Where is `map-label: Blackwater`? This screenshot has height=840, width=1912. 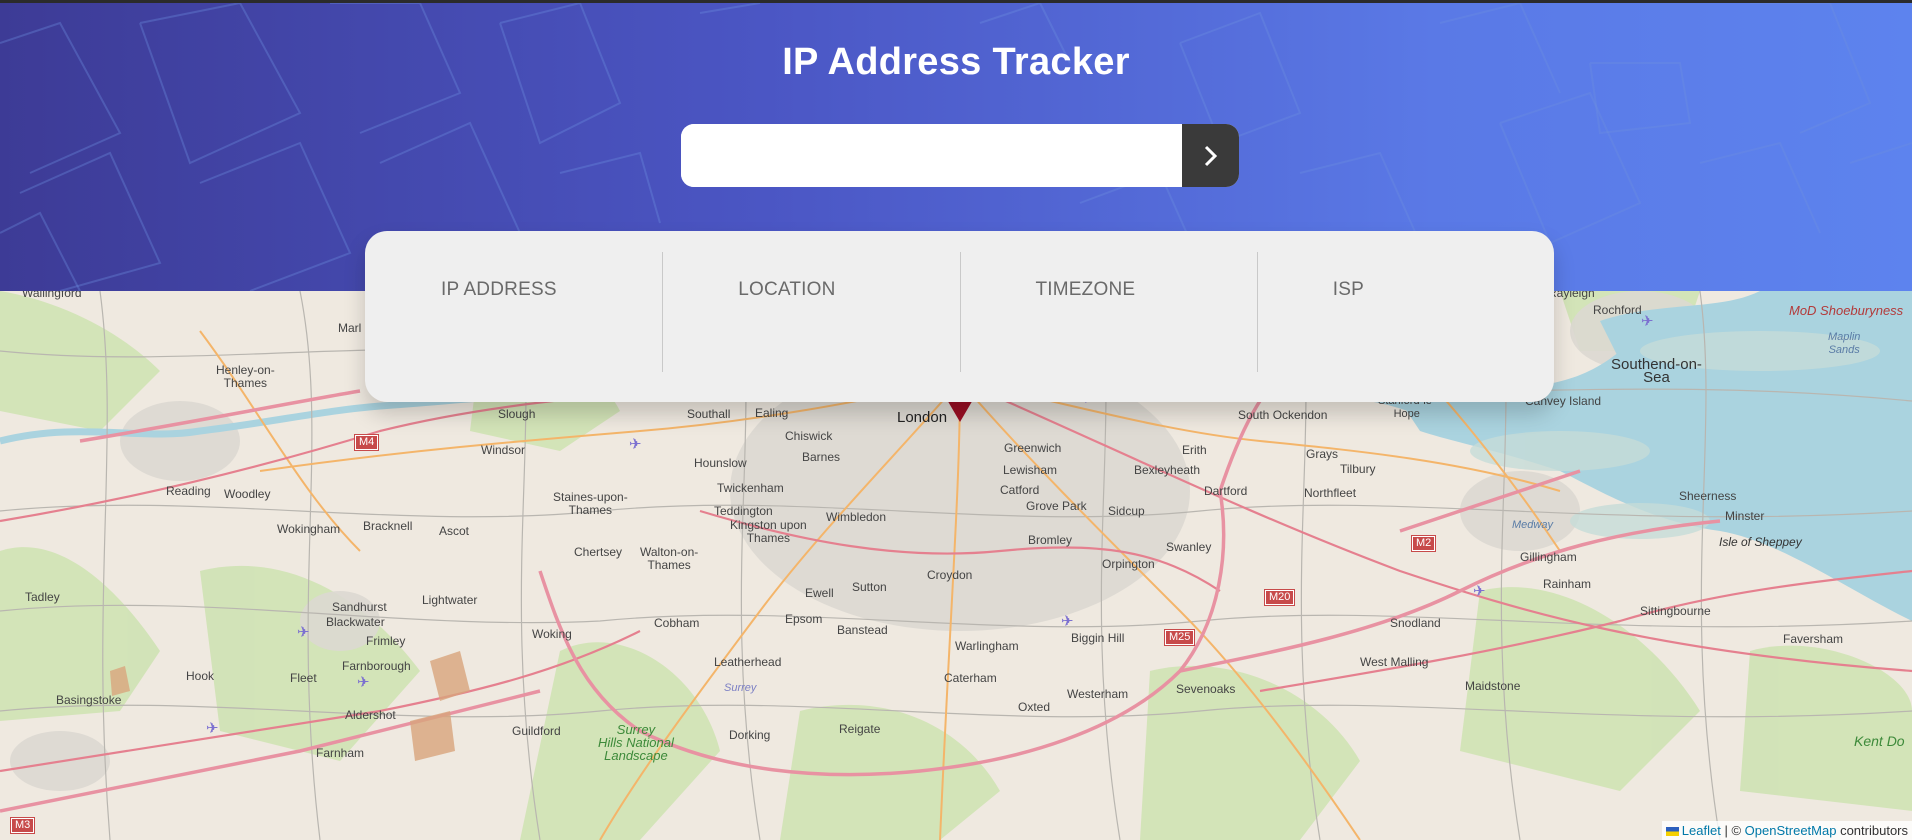 map-label: Blackwater is located at coordinates (355, 622).